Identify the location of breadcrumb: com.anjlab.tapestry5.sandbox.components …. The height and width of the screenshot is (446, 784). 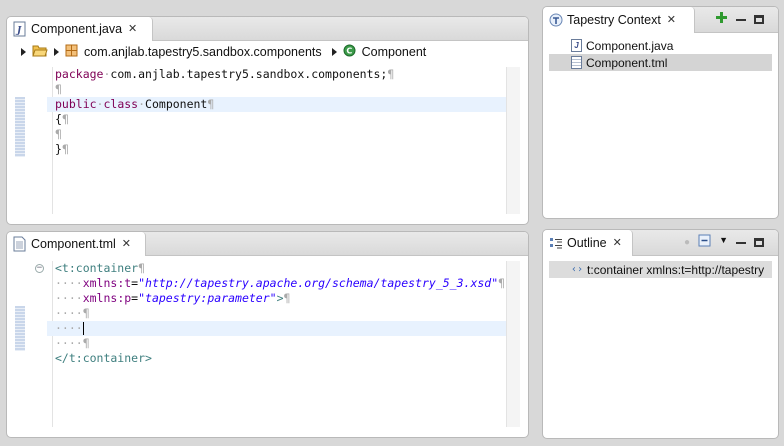
(267, 52).